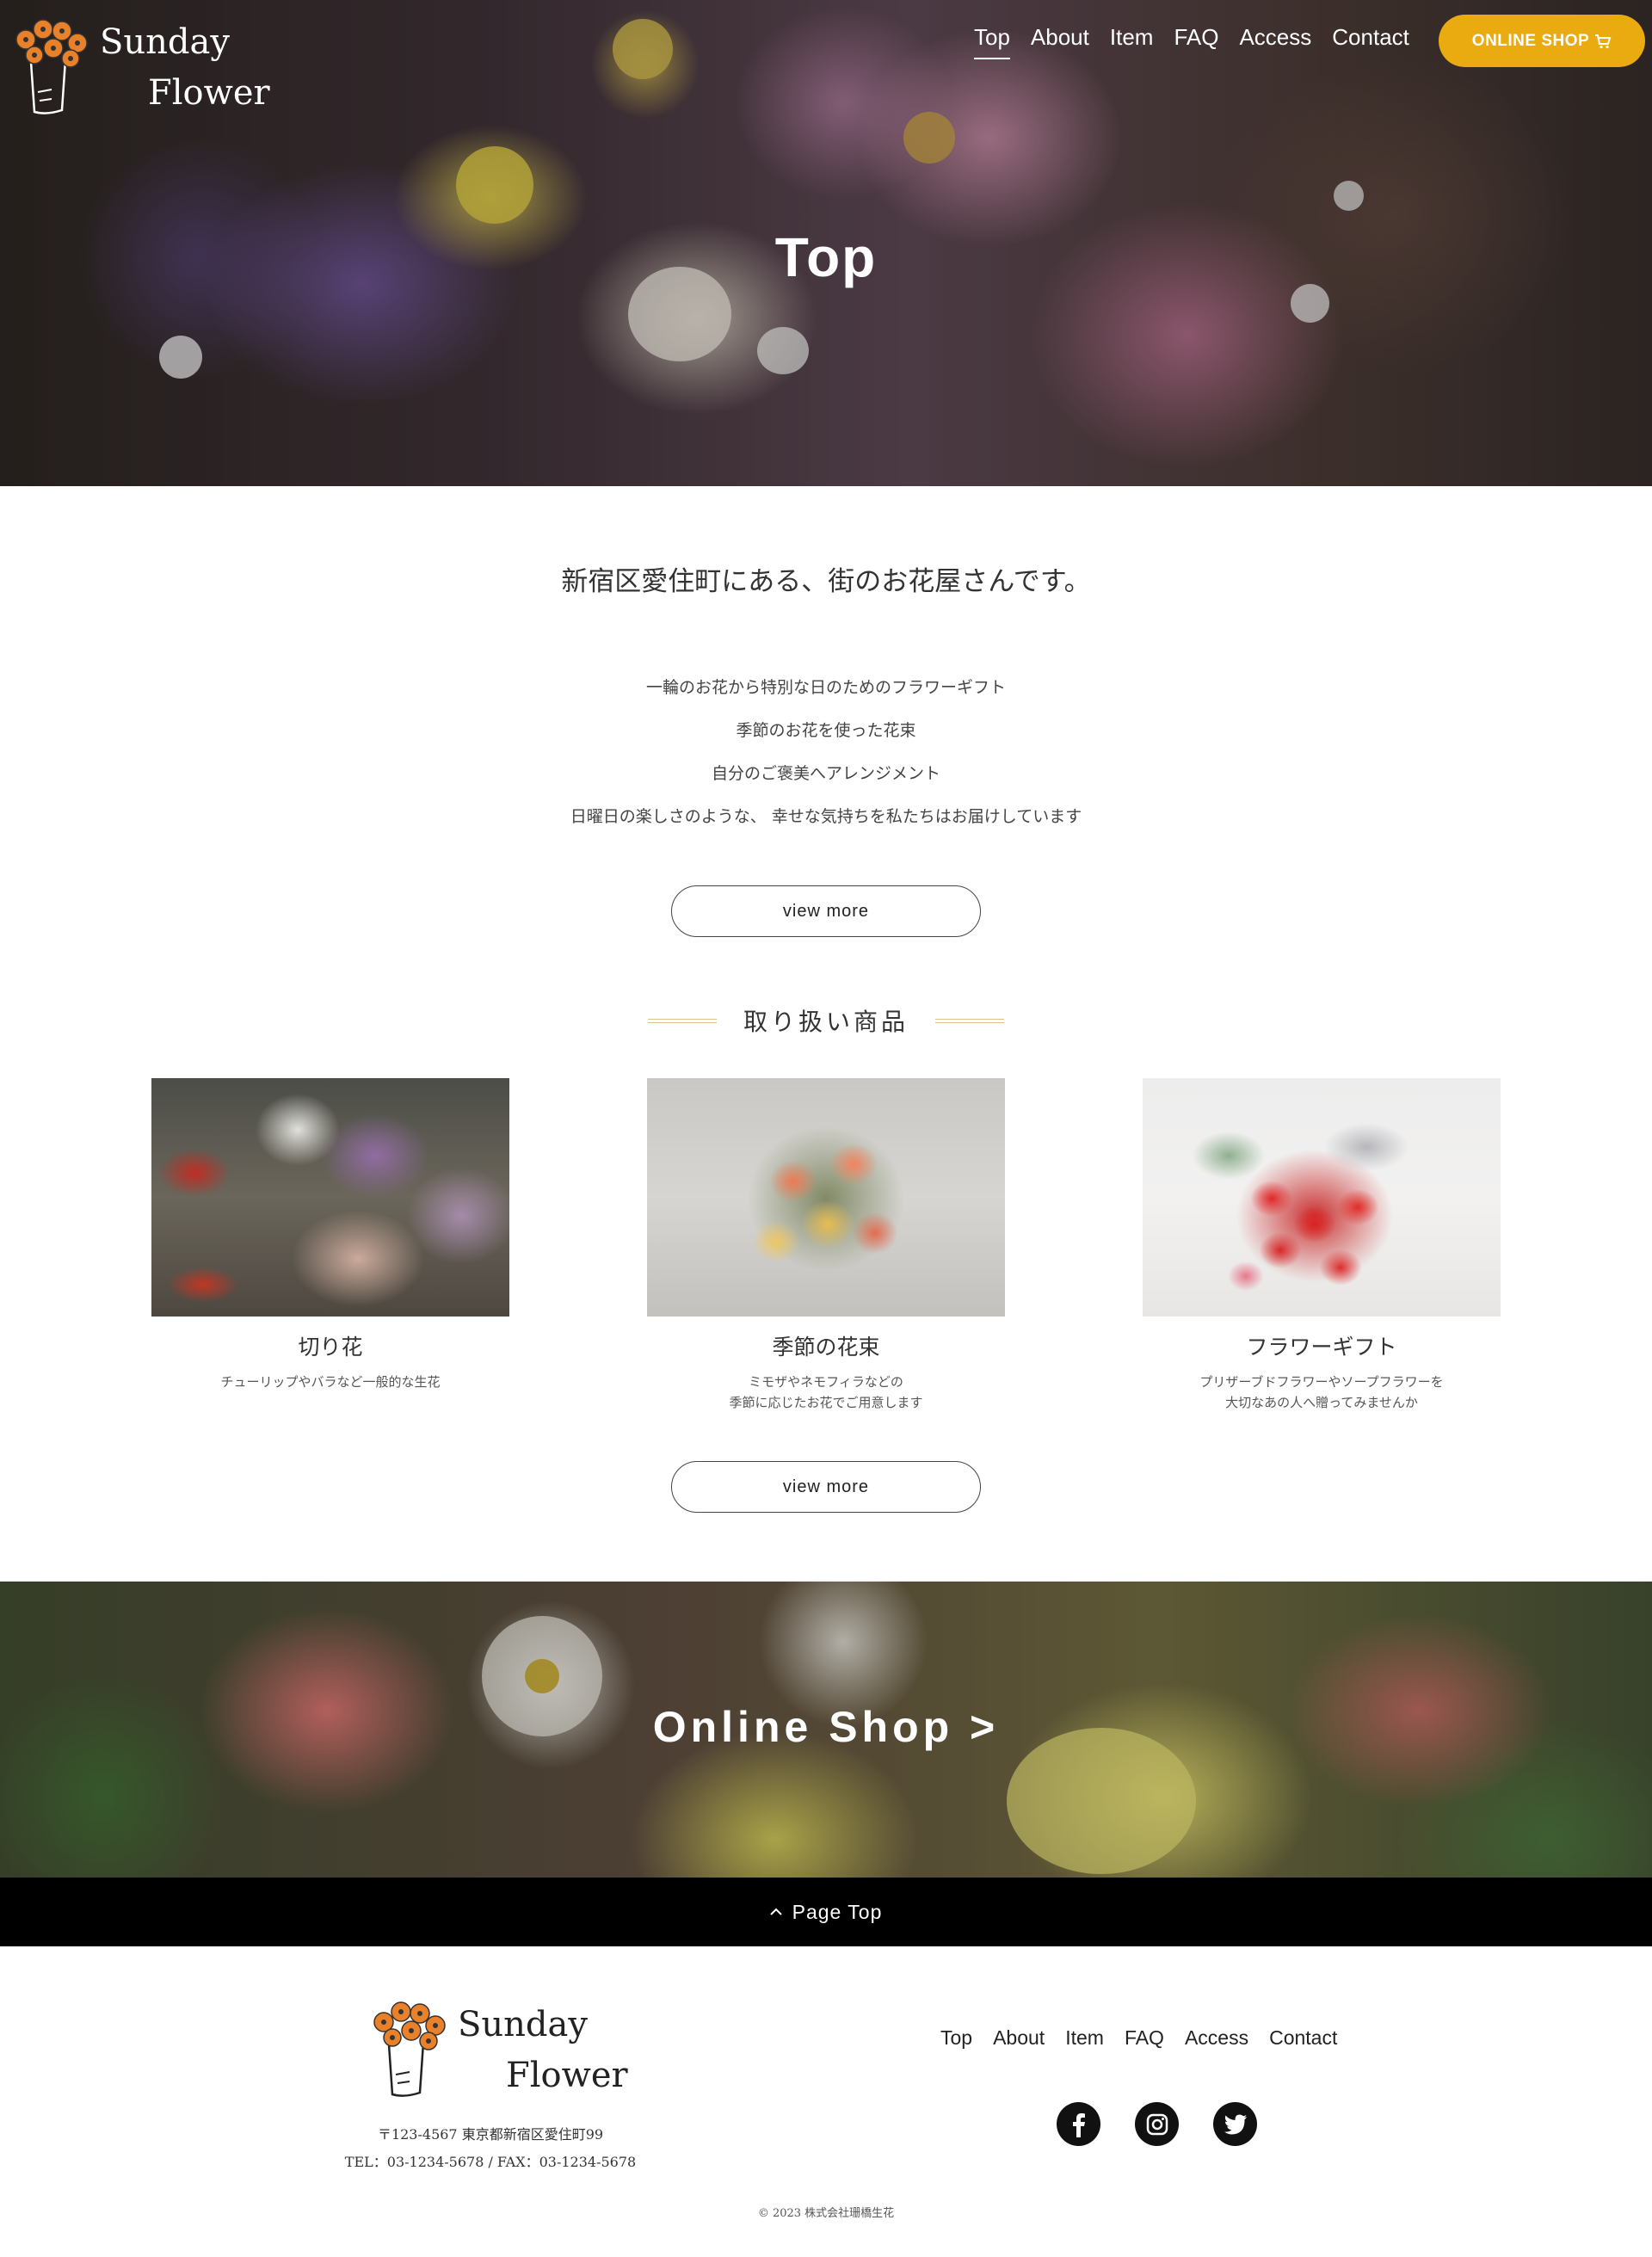 The image size is (1652, 2257). I want to click on social-links, so click(1157, 2124).